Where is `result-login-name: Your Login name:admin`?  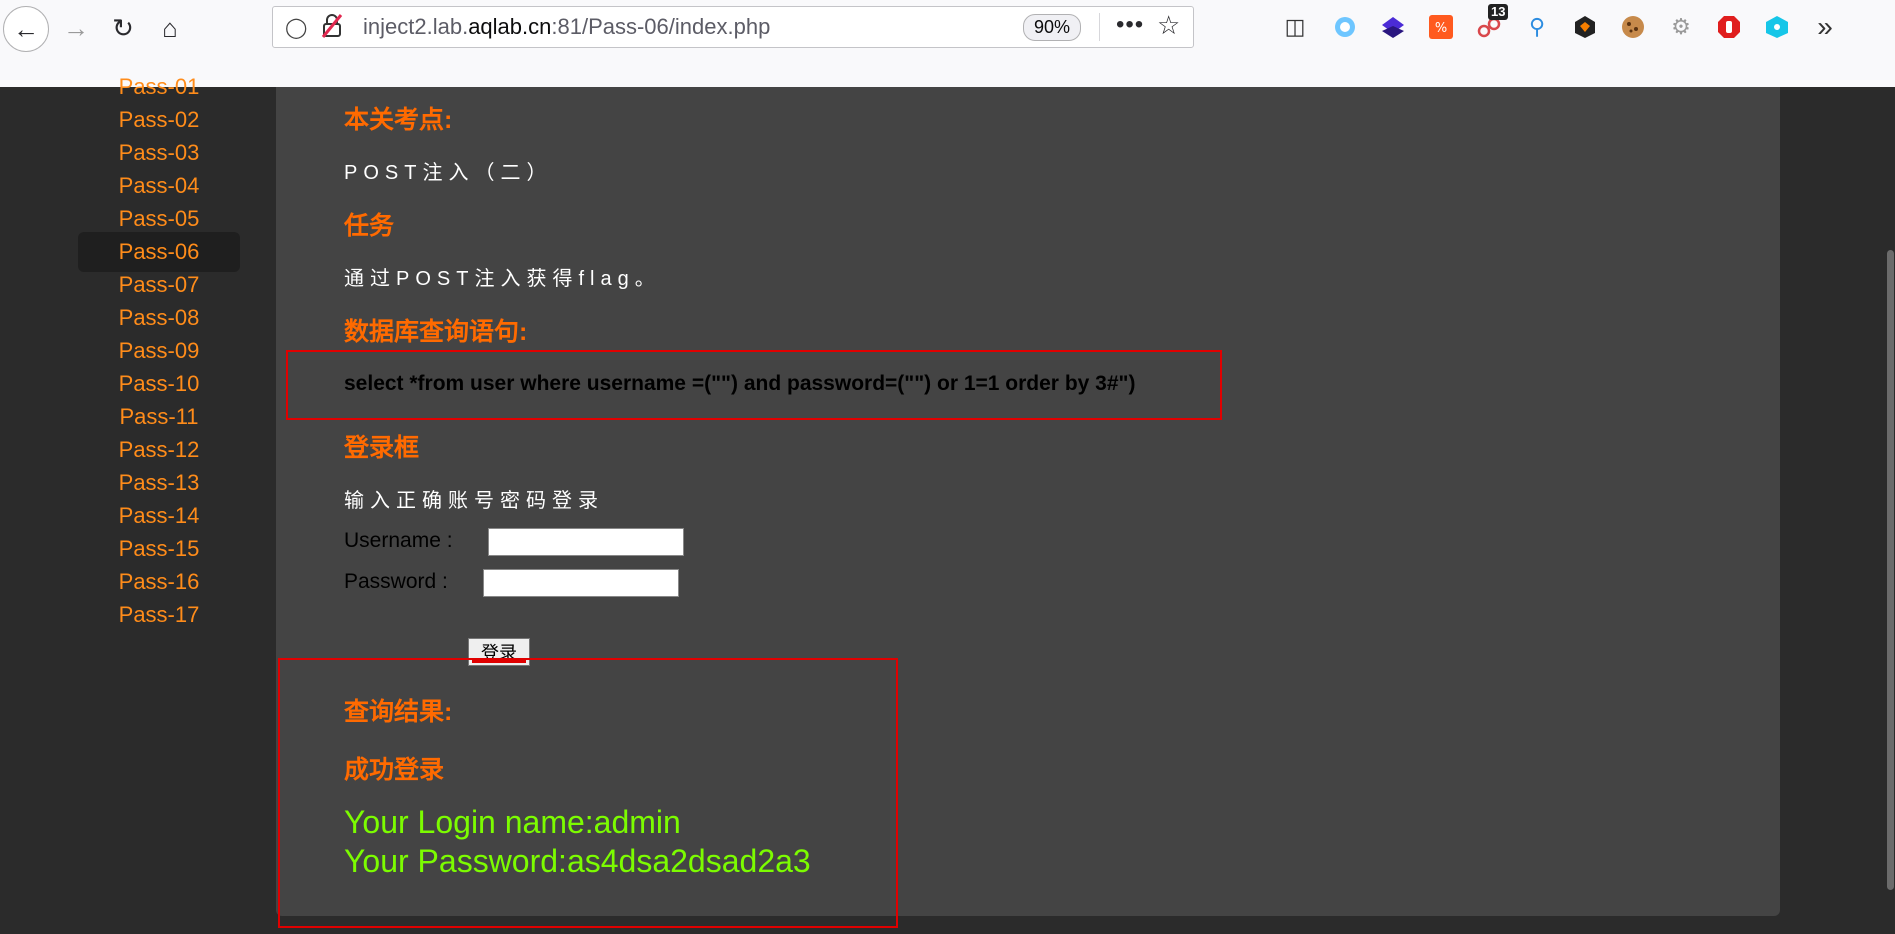
result-login-name: Your Login name:admin is located at coordinates (512, 822).